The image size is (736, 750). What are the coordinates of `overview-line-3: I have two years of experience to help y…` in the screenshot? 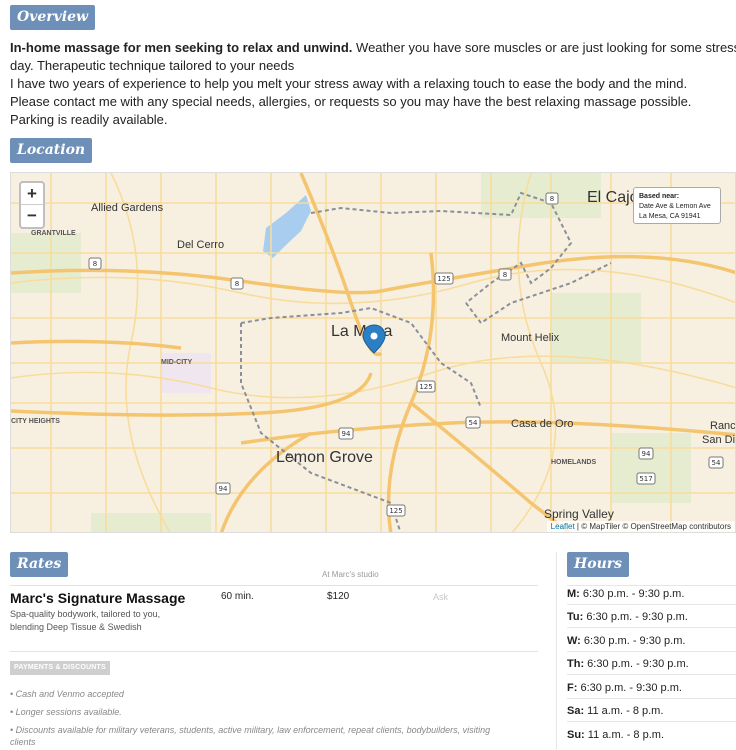 It's located at (349, 83).